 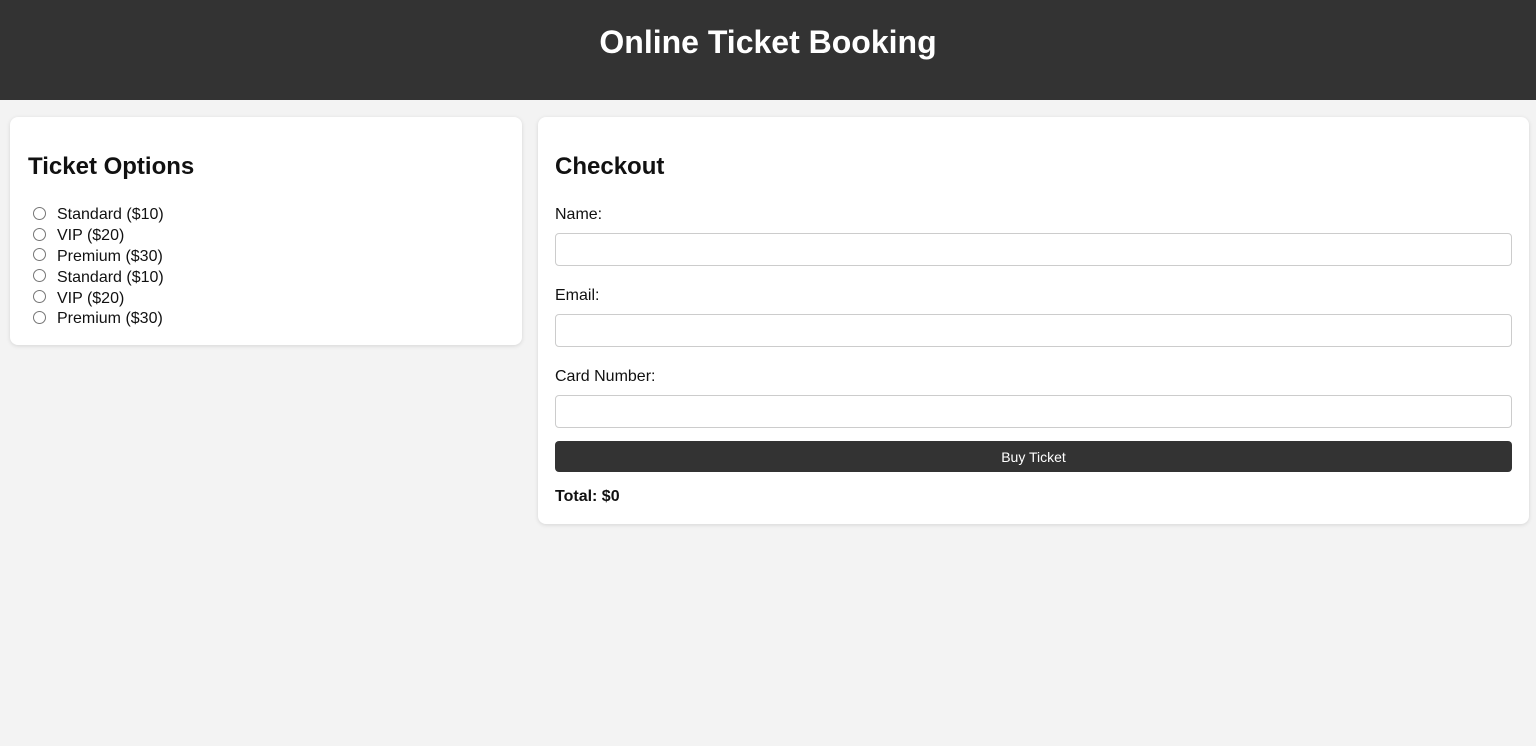 What do you see at coordinates (587, 496) in the screenshot?
I see `total-amount: Total: $0` at bounding box center [587, 496].